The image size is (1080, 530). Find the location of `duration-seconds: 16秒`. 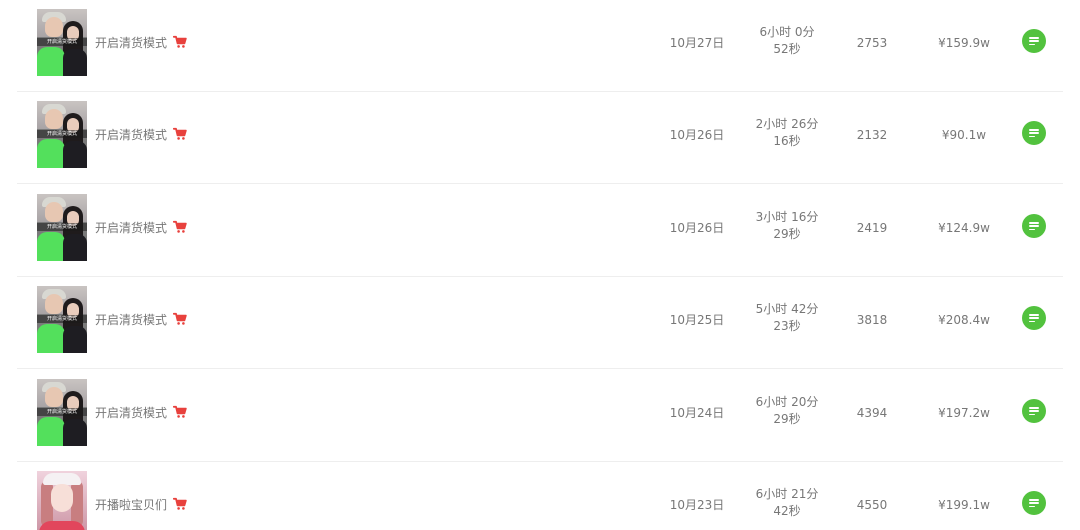

duration-seconds: 16秒 is located at coordinates (787, 141).